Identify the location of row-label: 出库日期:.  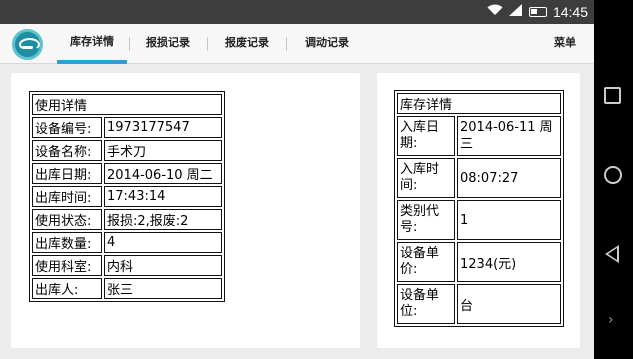
(67, 173).